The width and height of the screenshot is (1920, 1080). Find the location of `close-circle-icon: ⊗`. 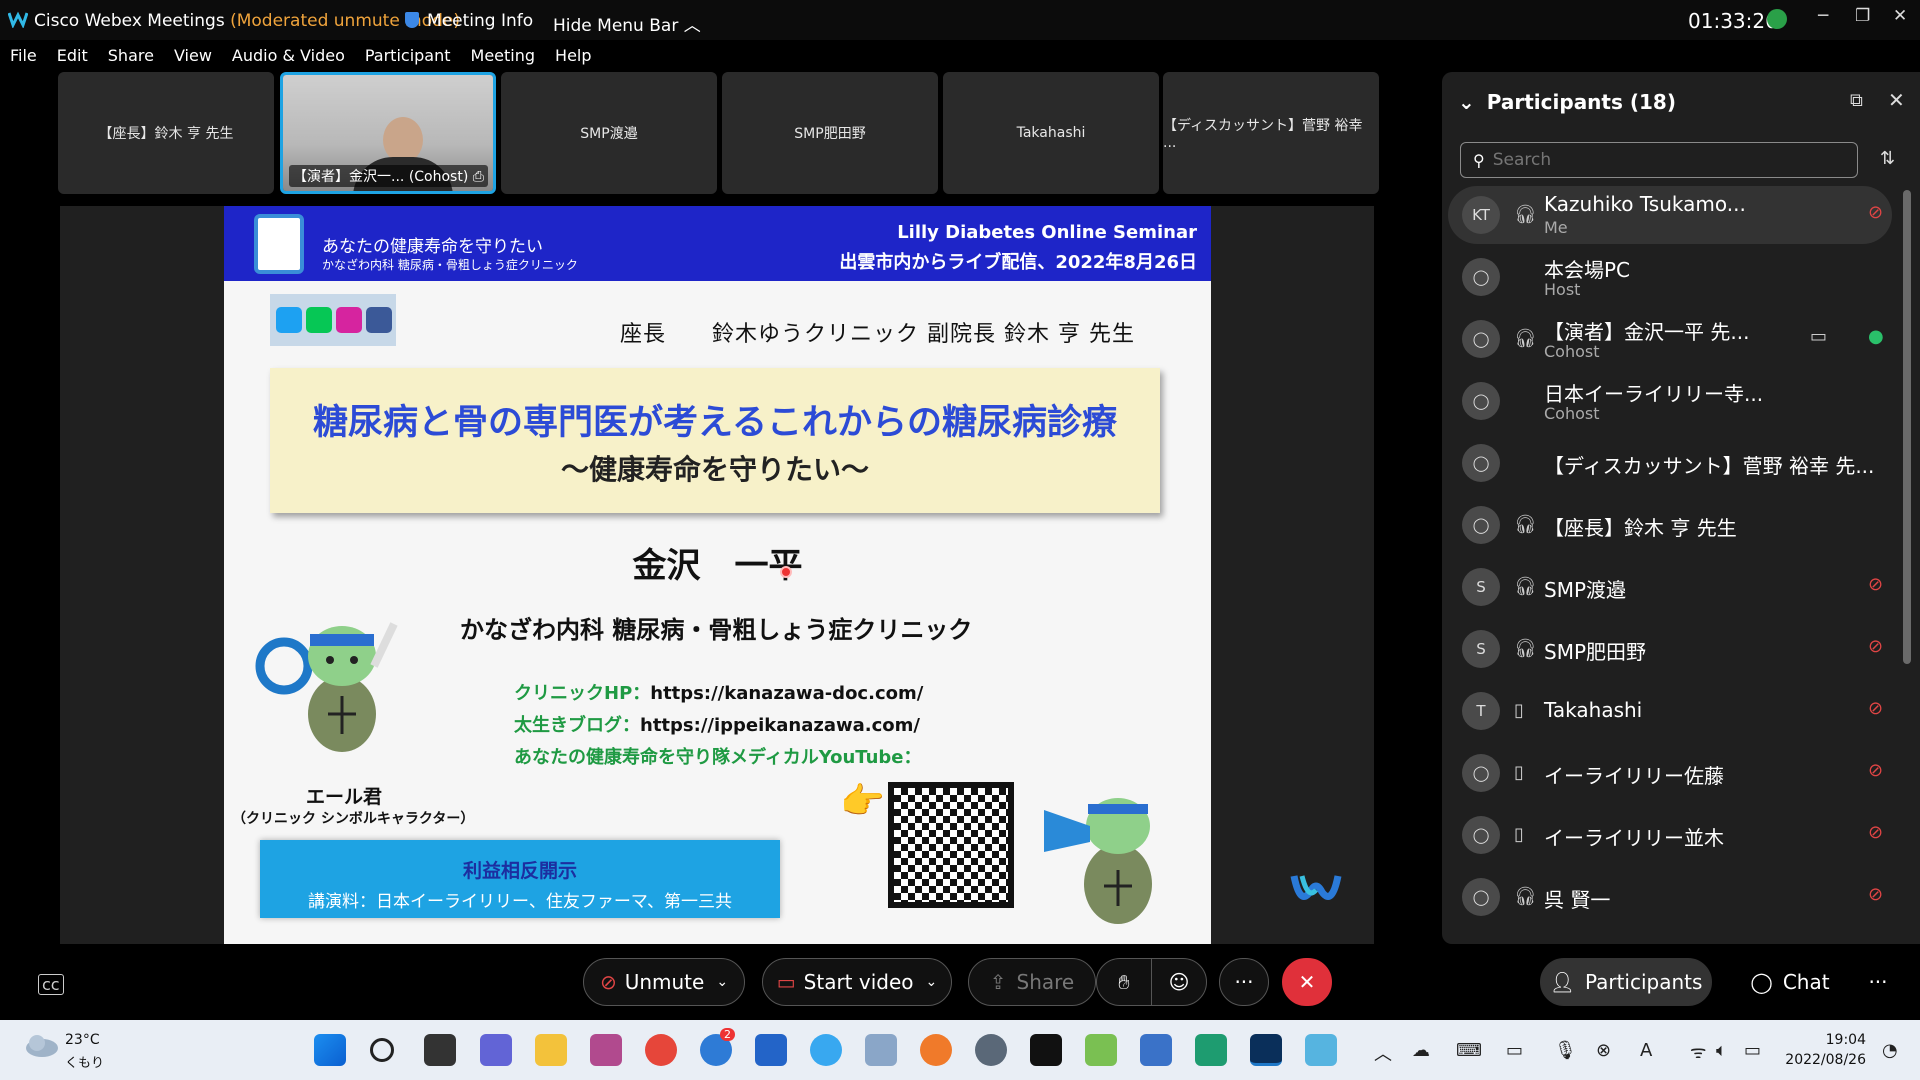

close-circle-icon: ⊗ is located at coordinates (1603, 1050).